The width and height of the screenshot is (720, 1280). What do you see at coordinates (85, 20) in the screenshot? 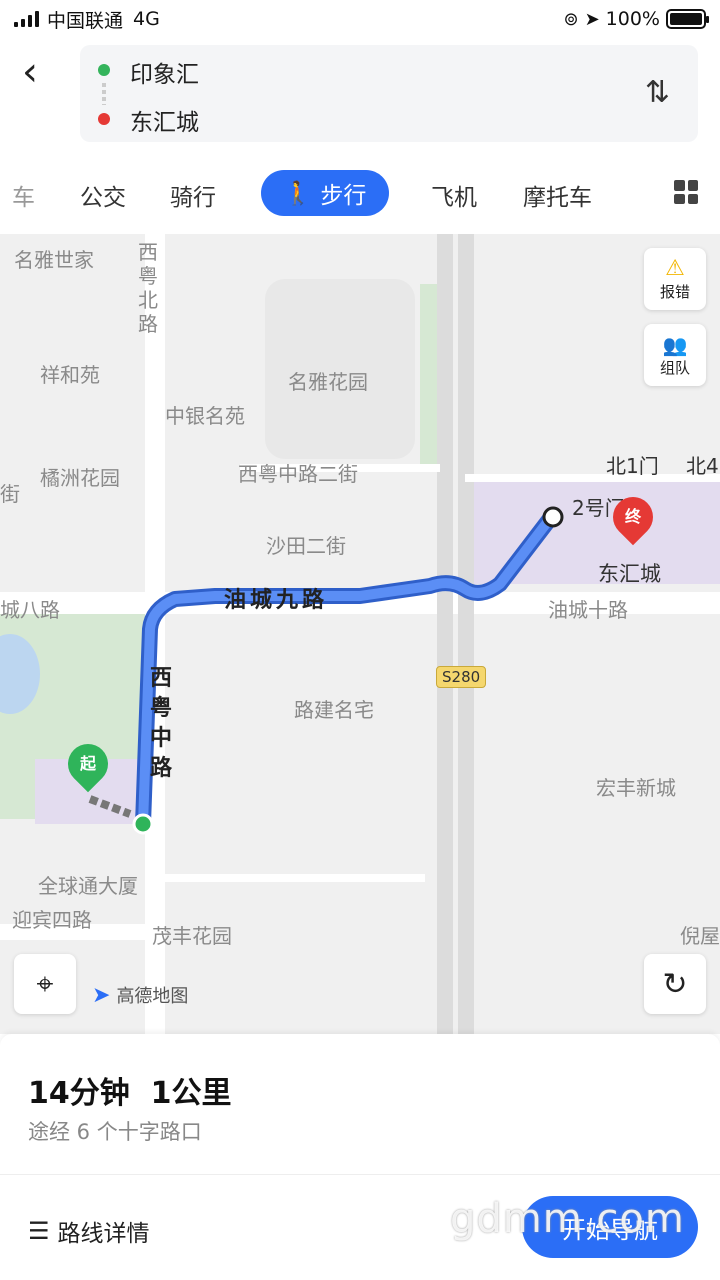
I see `carrier-name: 中国联通` at bounding box center [85, 20].